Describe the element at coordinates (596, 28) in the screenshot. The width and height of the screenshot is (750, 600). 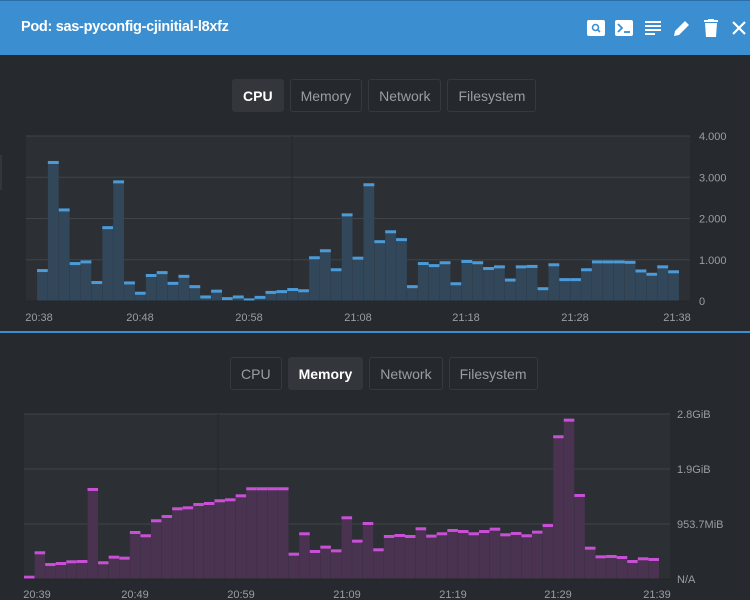
I see `search-icon` at that location.